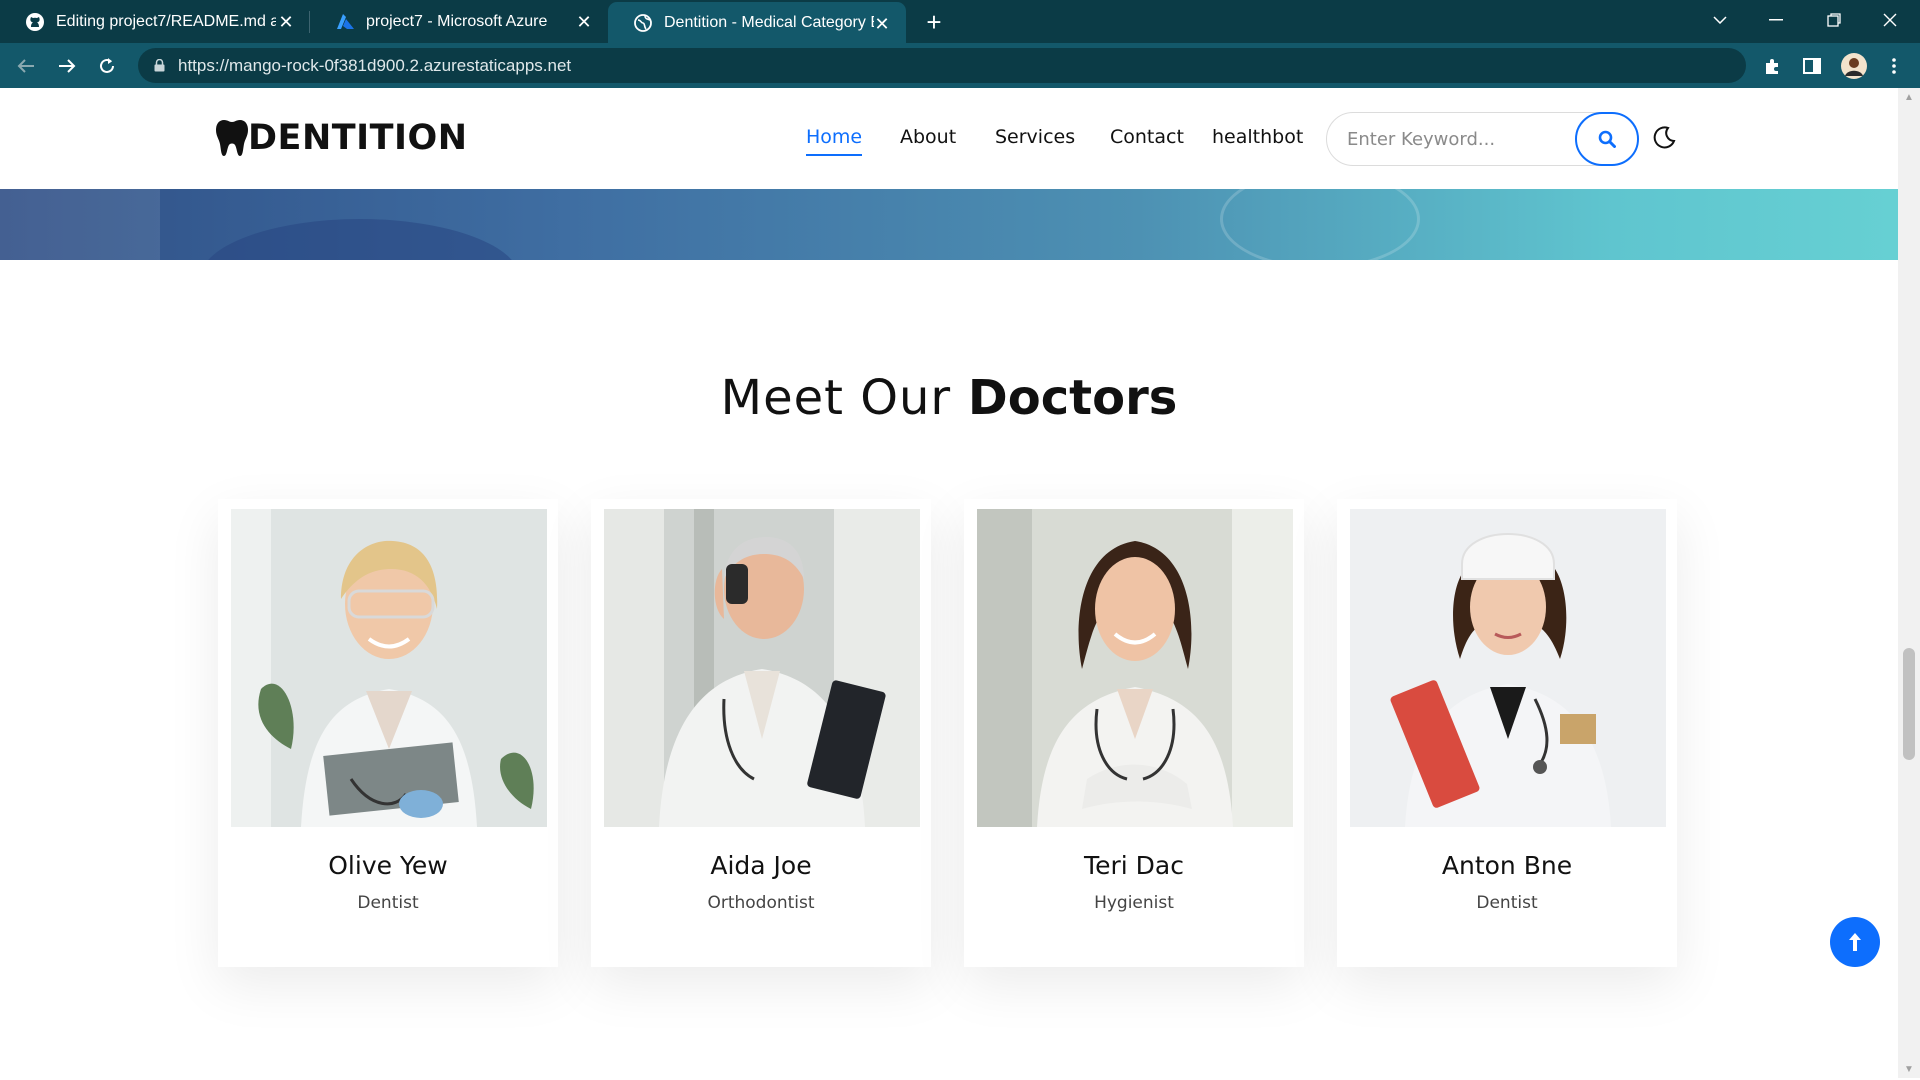 Image resolution: width=1920 pixels, height=1080 pixels. What do you see at coordinates (761, 865) in the screenshot?
I see `doctor-name: Aida Joe` at bounding box center [761, 865].